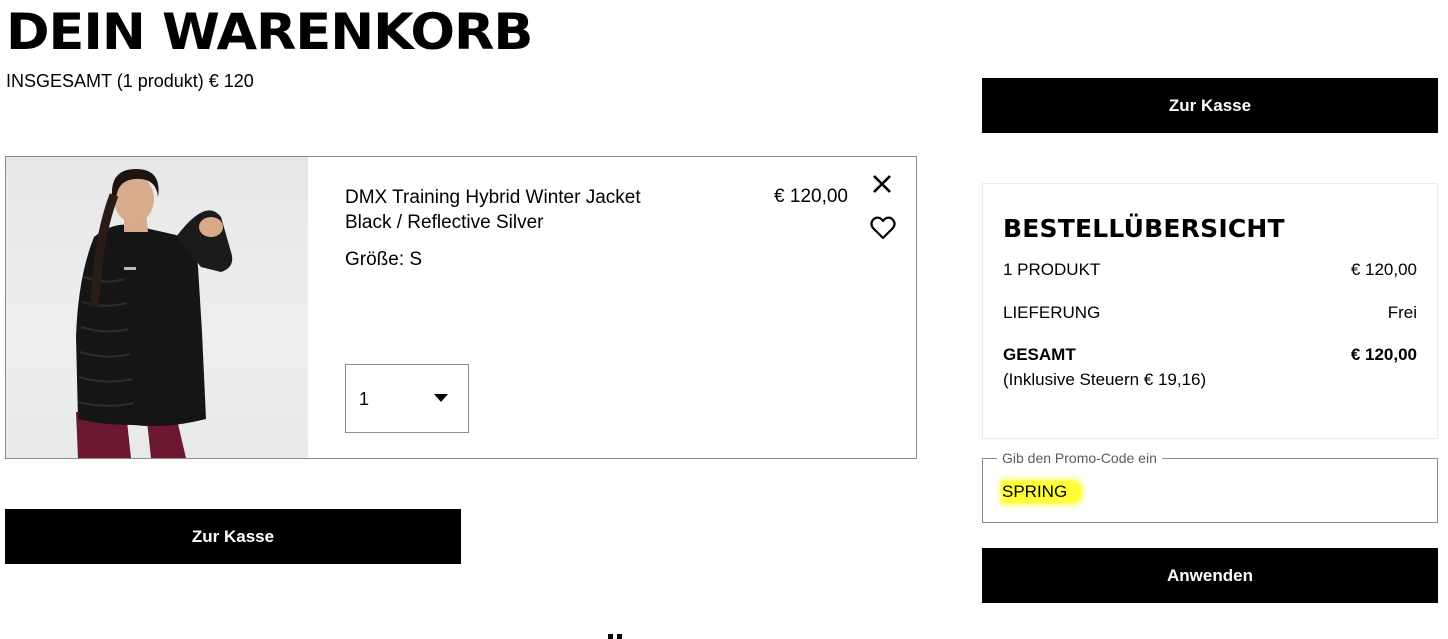 Image resolution: width=1448 pixels, height=639 pixels. I want to click on summary-delivery-label: LIEFERUNG, so click(1052, 312).